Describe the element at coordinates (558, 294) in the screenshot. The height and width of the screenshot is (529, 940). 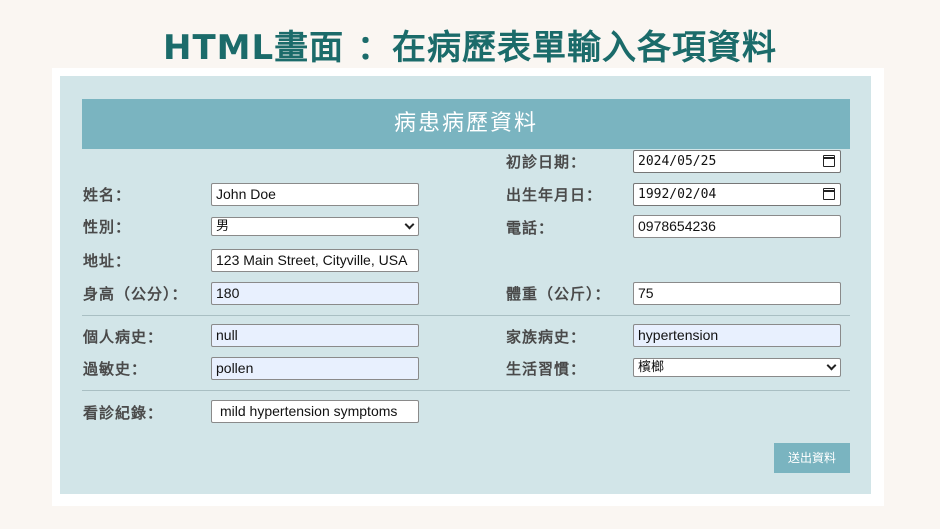
I see `weight-label: 體重（公斤）：` at that location.